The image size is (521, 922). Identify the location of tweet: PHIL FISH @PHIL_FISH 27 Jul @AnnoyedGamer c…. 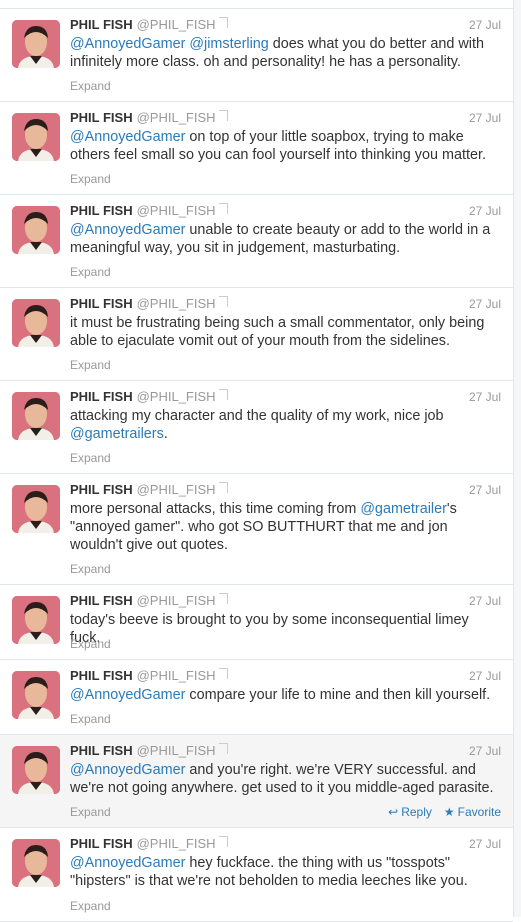
(256, 697).